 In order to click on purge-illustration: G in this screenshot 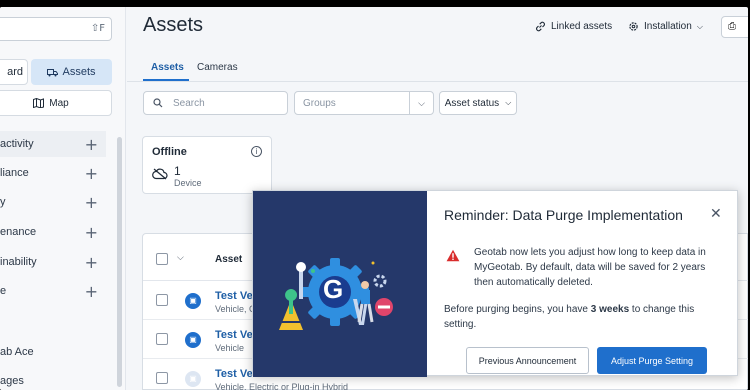, I will do `click(340, 284)`.